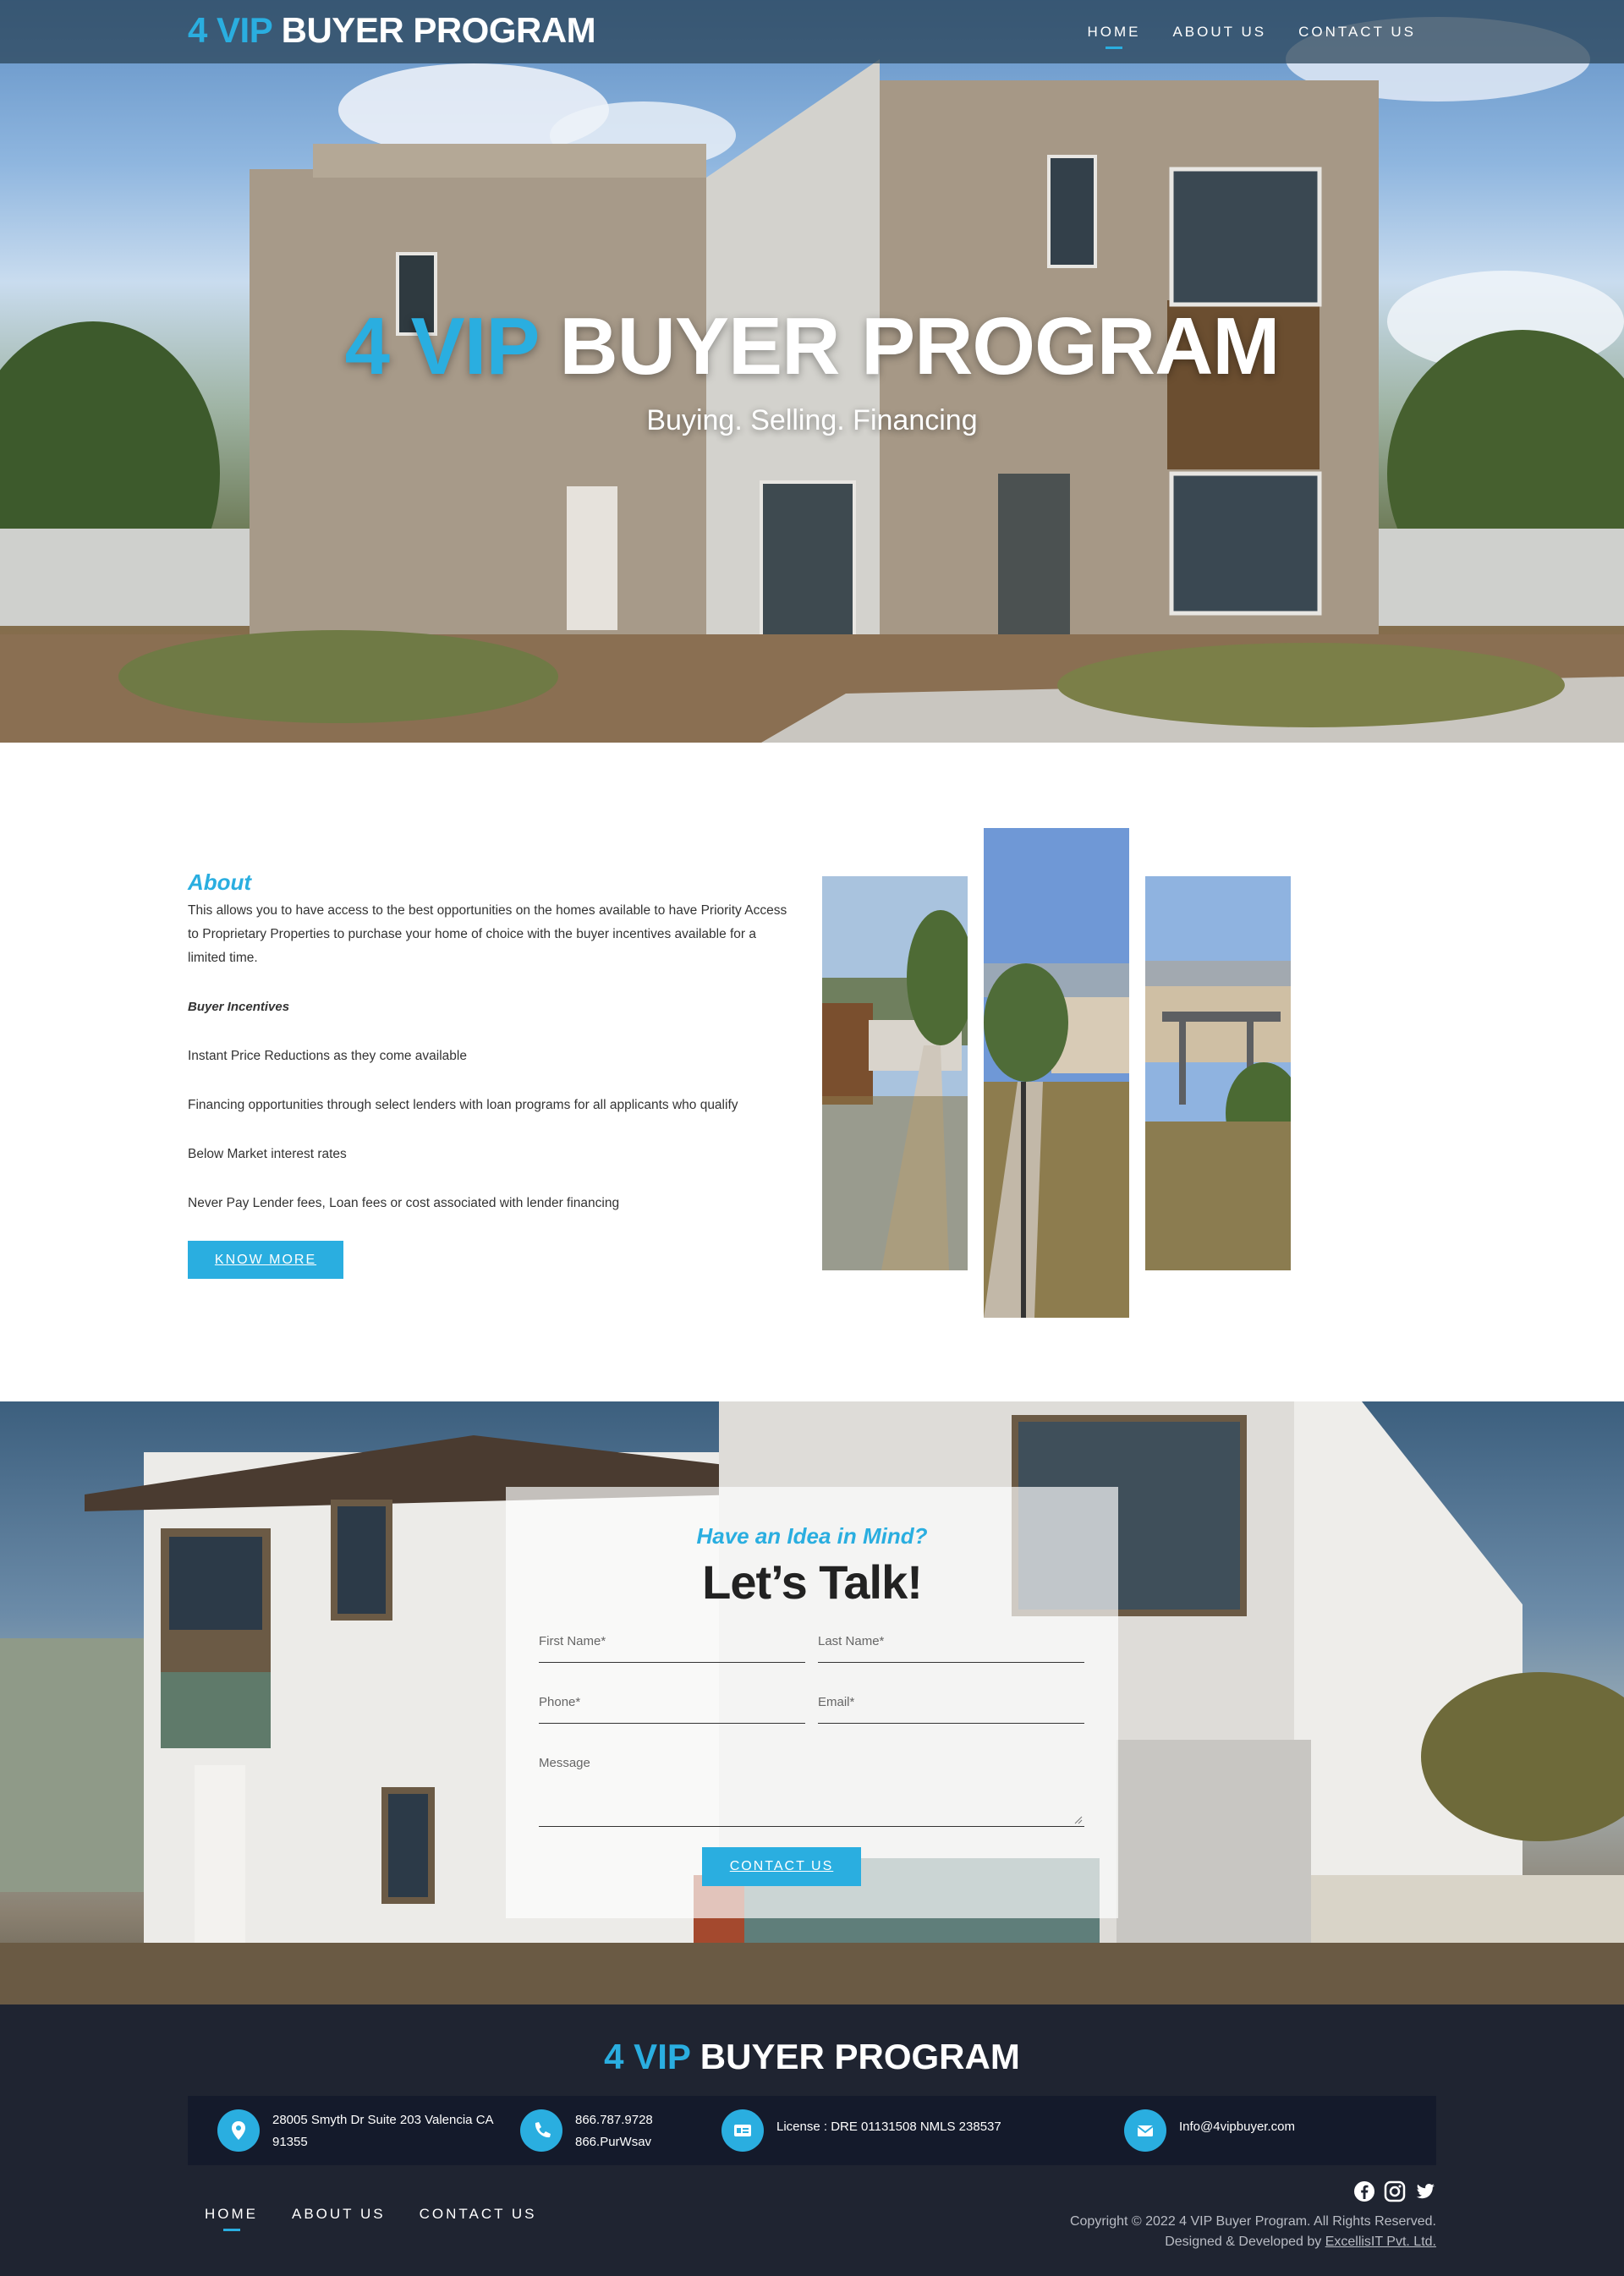  What do you see at coordinates (220, 882) in the screenshot?
I see `about-heading: About` at bounding box center [220, 882].